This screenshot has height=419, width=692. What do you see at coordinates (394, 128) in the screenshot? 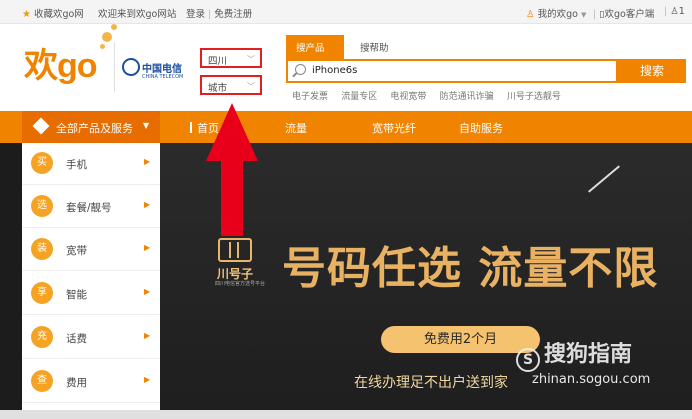
I see `nav-broadband: 宽带光纤` at bounding box center [394, 128].